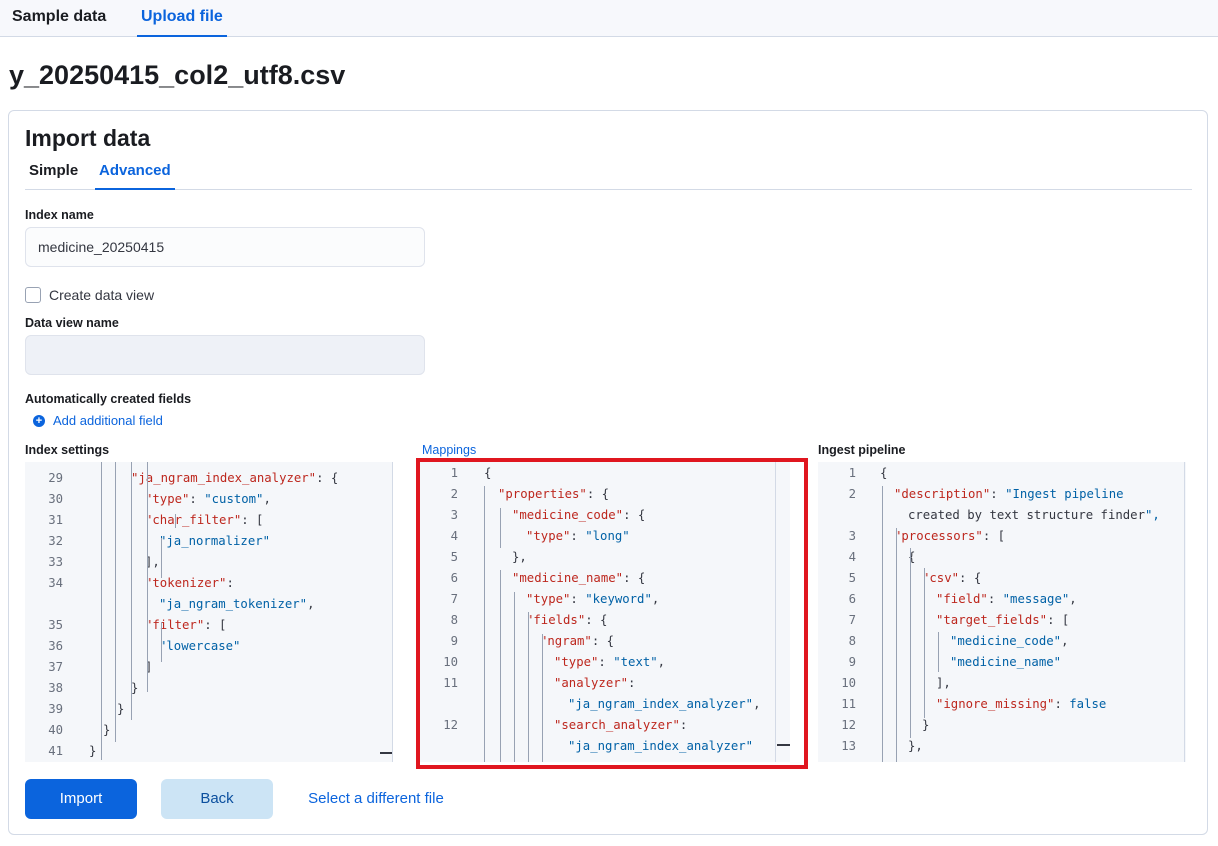 The width and height of the screenshot is (1218, 846). What do you see at coordinates (1006, 662) in the screenshot?
I see `code-text: "medicine_name"` at bounding box center [1006, 662].